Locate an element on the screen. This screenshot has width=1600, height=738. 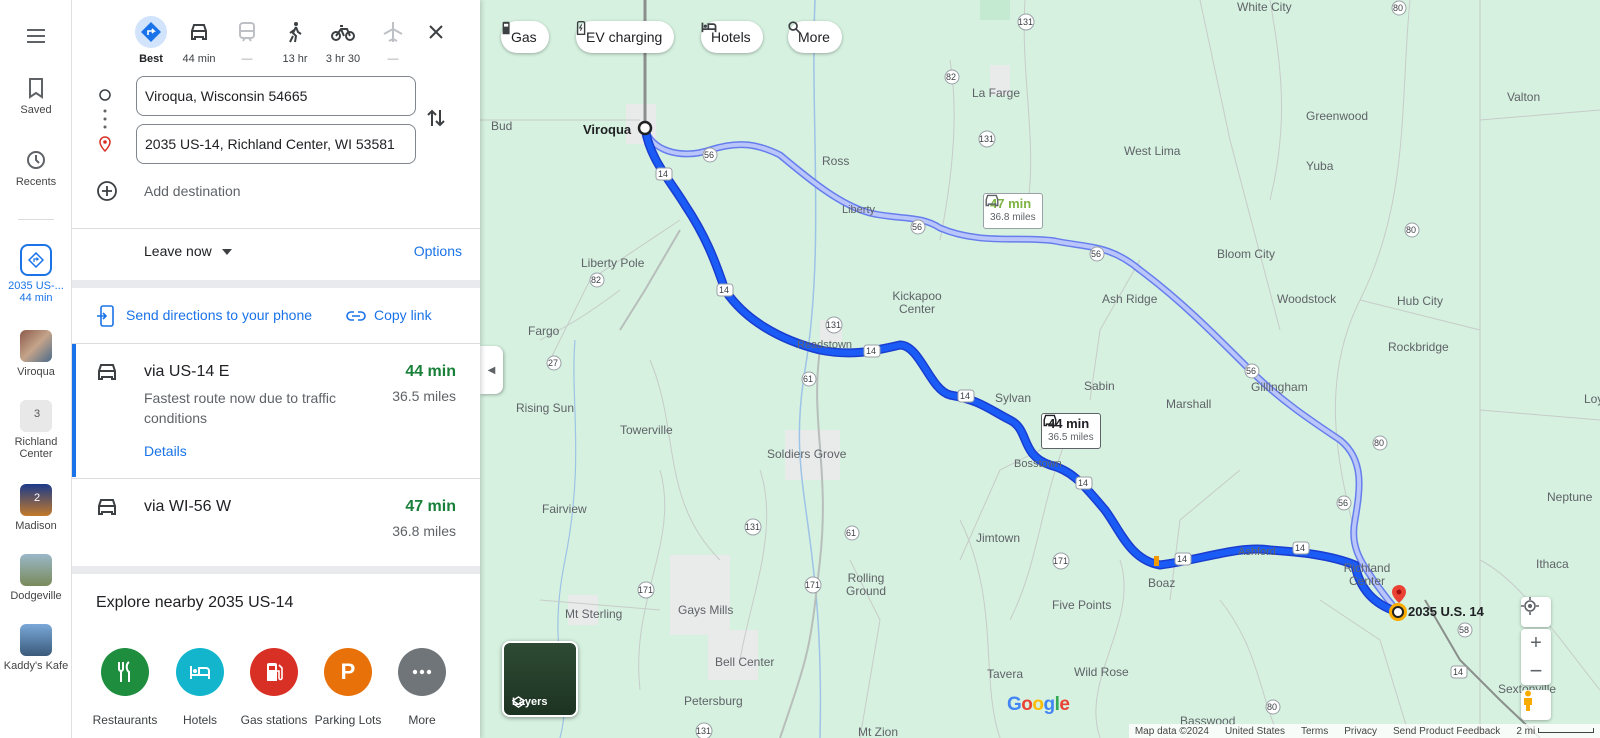
fork-knife-icon is located at coordinates (124, 671).